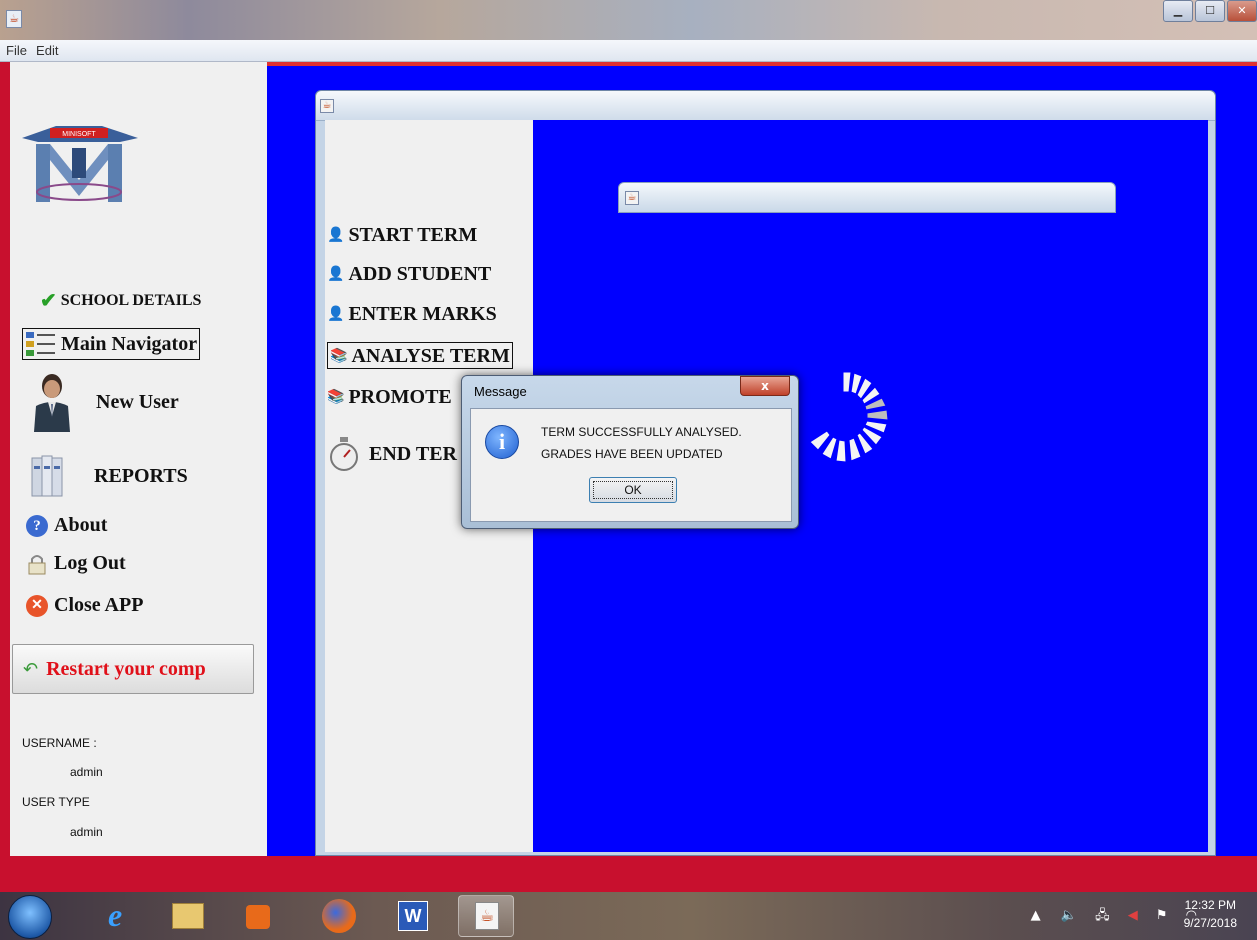 The height and width of the screenshot is (940, 1257). Describe the element at coordinates (1069, 915) in the screenshot. I see `speaker-icon: 🔈` at that location.